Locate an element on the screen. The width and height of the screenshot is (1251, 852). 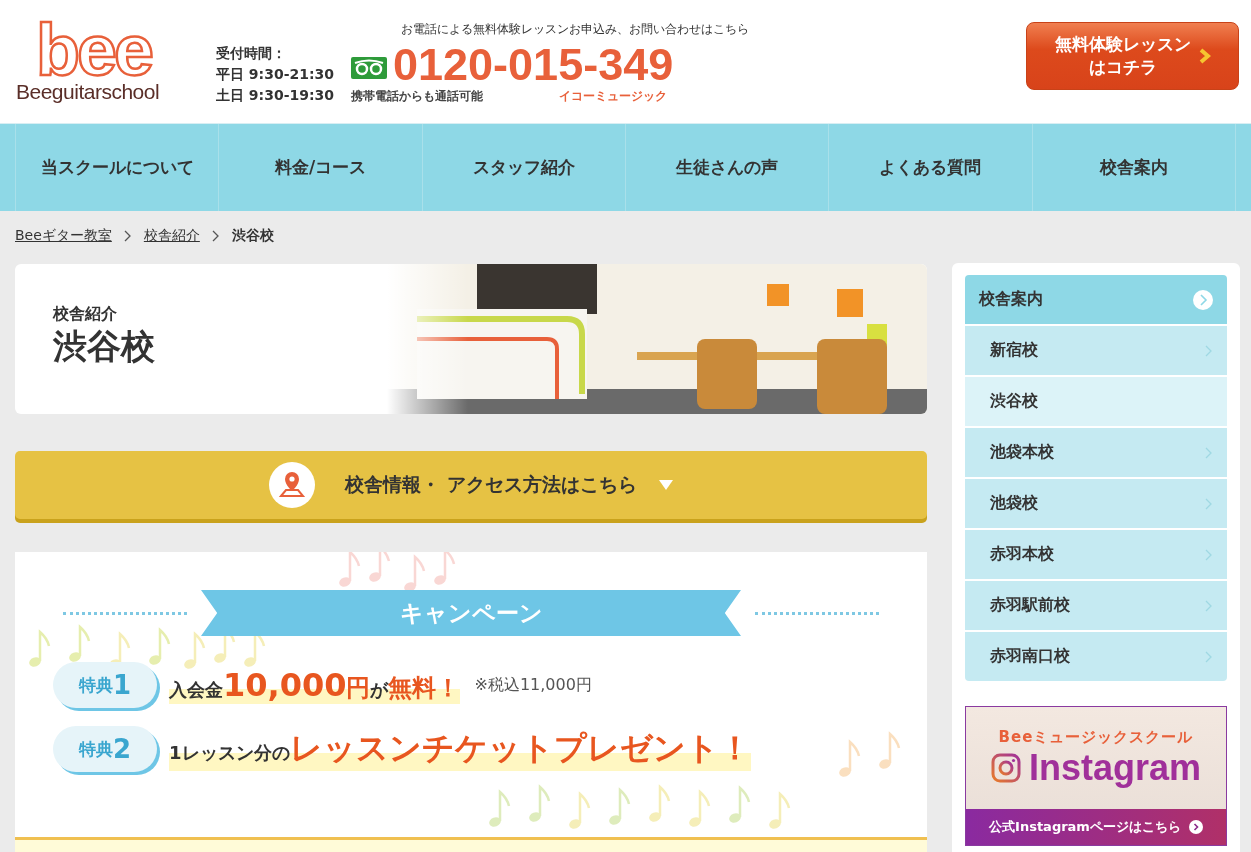
instagram-banner: Beeミュージックスクール Instagram 公式Instagramページはこちら is located at coordinates (1096, 776).